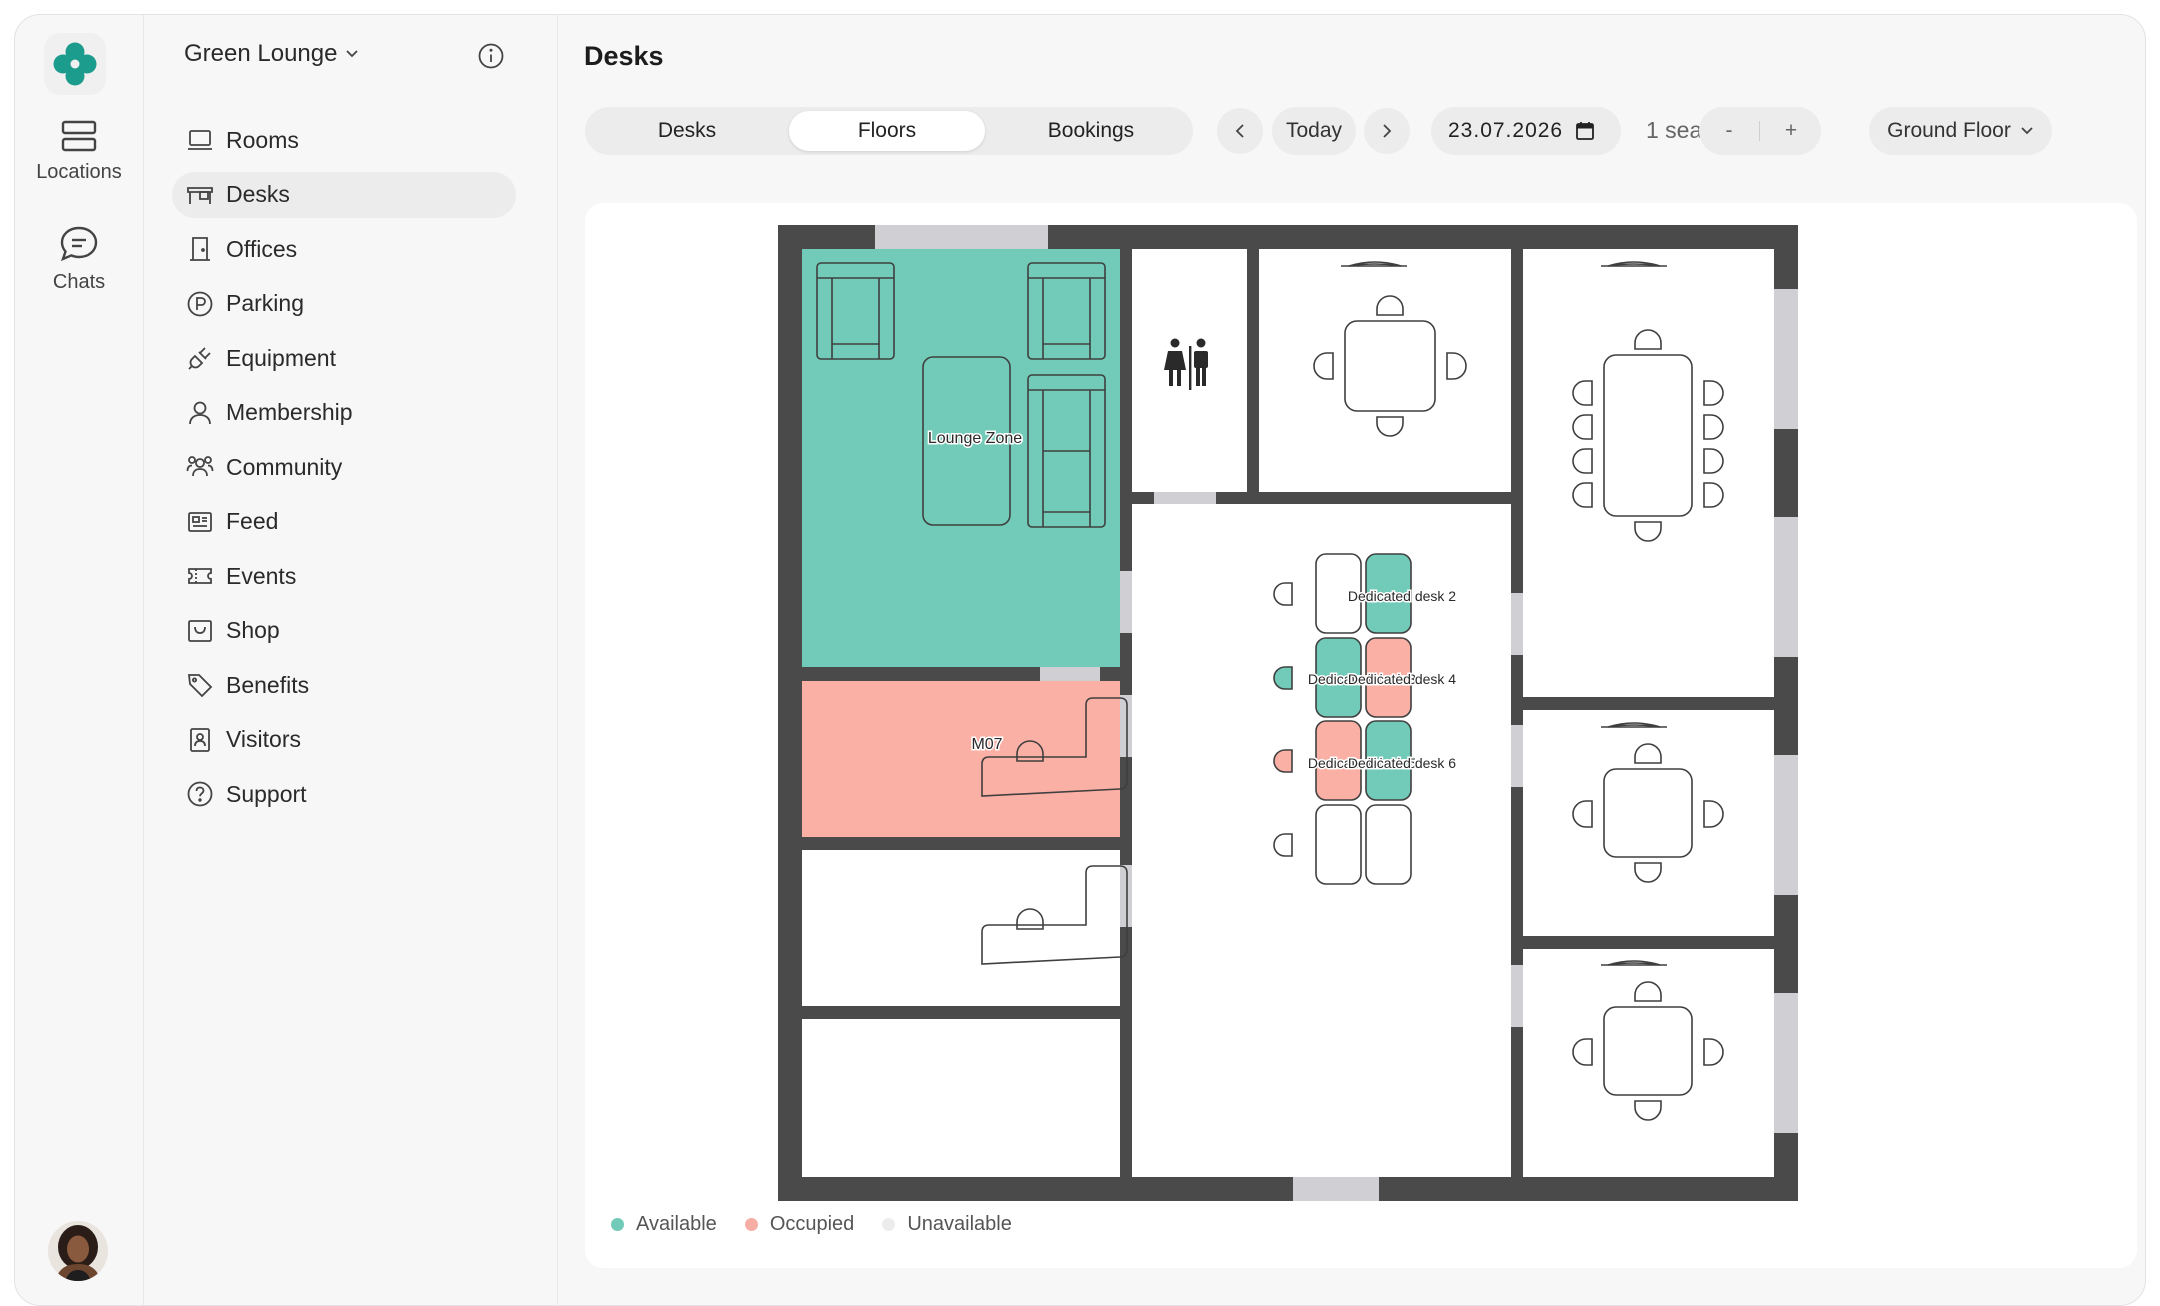  What do you see at coordinates (199, 358) in the screenshot?
I see `plug-icon` at bounding box center [199, 358].